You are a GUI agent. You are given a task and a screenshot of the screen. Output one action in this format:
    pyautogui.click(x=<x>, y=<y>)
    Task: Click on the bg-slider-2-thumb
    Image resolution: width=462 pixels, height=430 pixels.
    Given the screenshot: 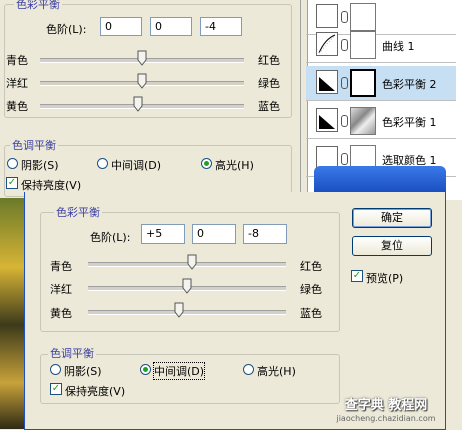 What is the action you would take?
    pyautogui.click(x=142, y=81)
    